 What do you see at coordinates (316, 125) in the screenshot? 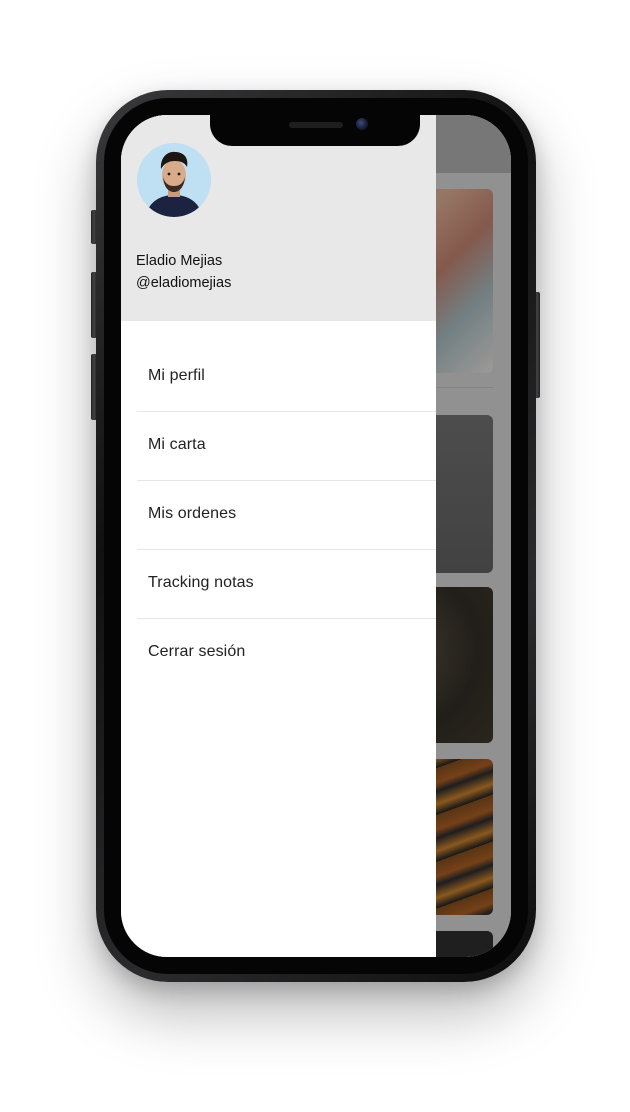
I see `earpiece-speaker` at bounding box center [316, 125].